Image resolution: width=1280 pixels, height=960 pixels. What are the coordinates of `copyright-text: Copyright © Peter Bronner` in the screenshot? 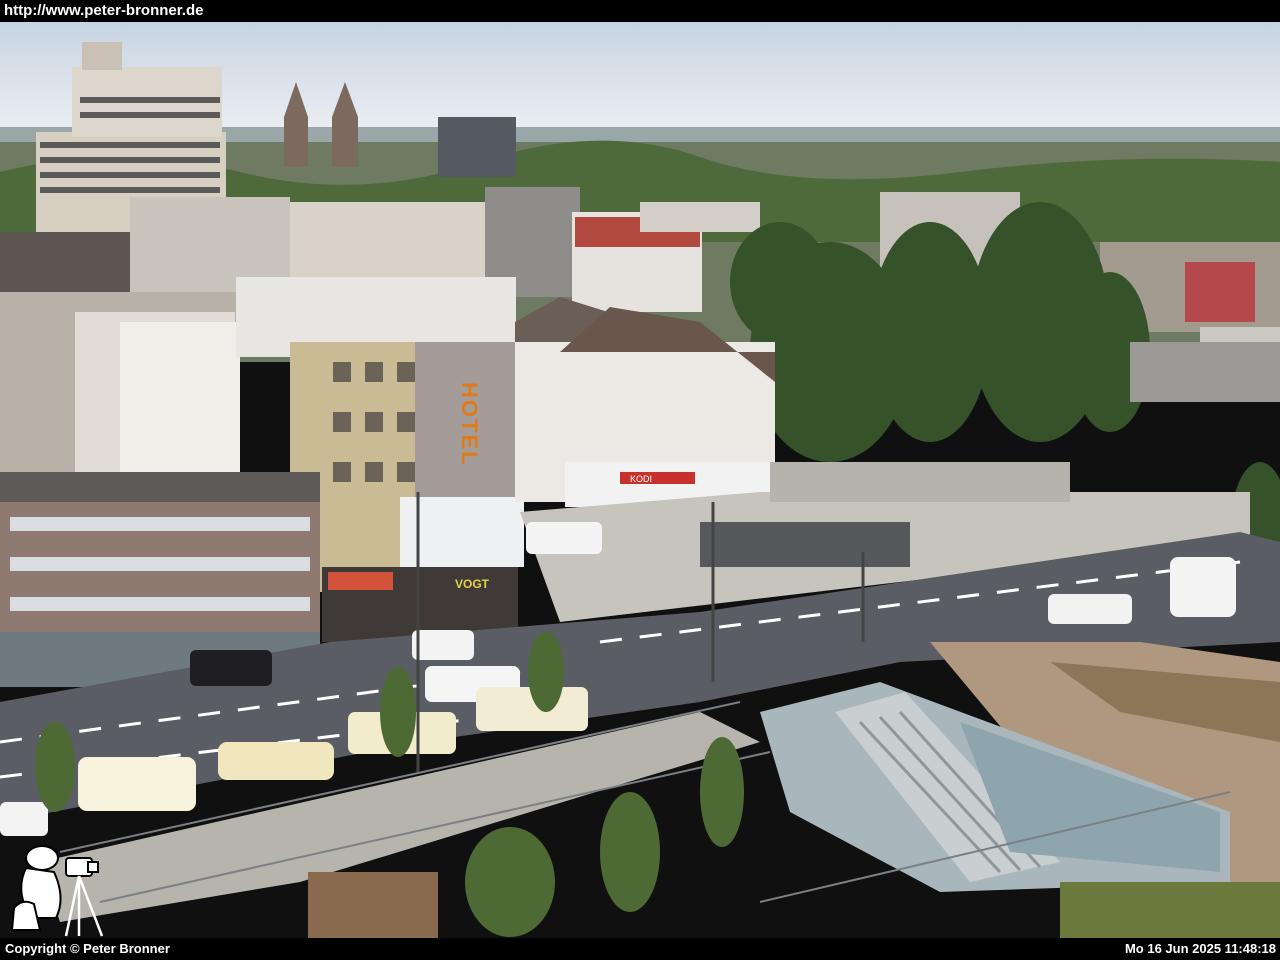 It's located at (87, 948).